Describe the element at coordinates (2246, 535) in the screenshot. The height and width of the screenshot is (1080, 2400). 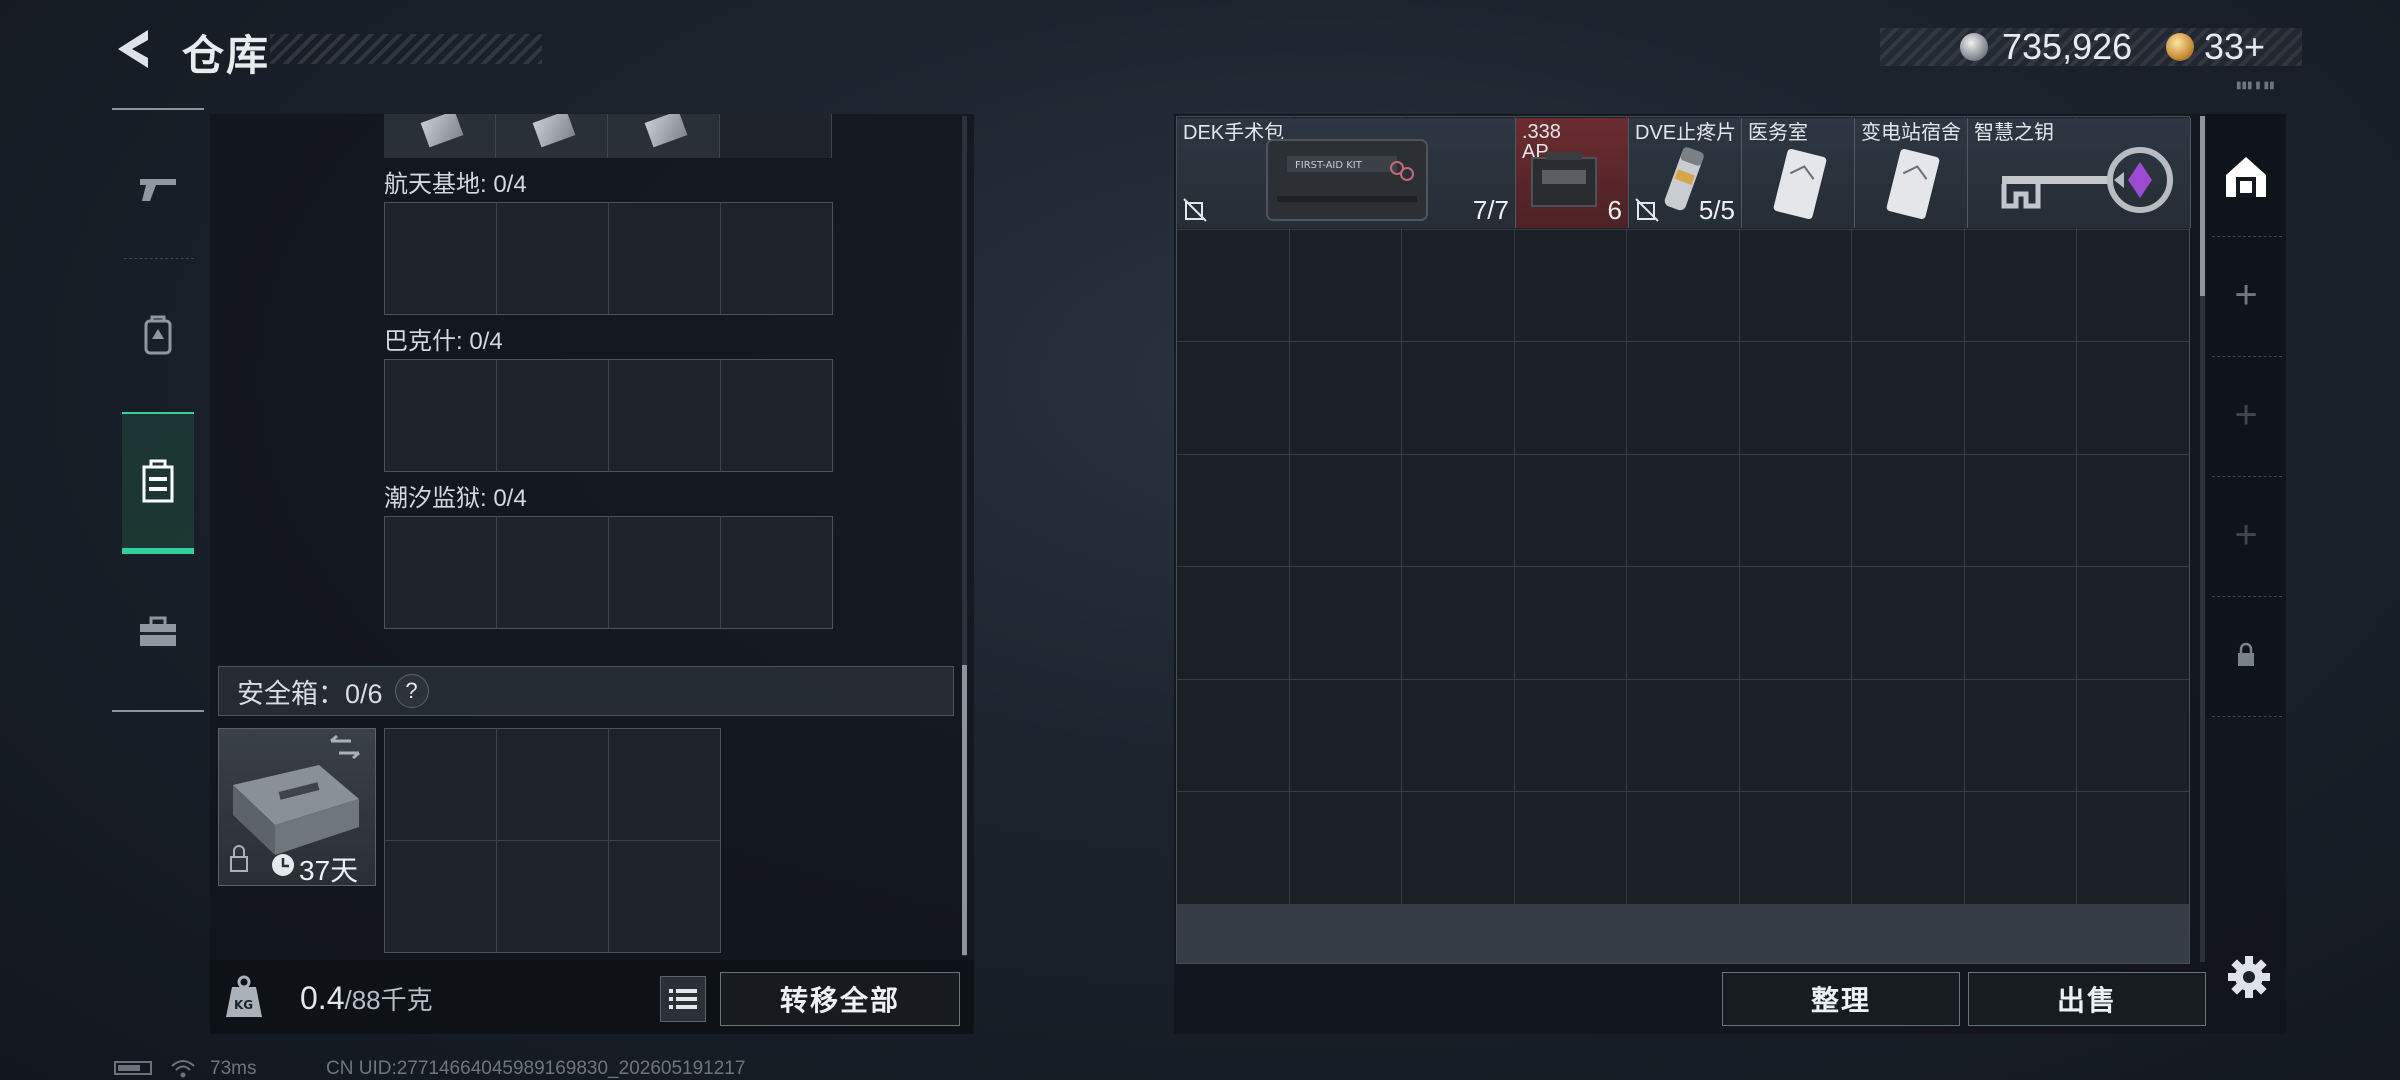
I see `stash-tab-add-3: +` at that location.